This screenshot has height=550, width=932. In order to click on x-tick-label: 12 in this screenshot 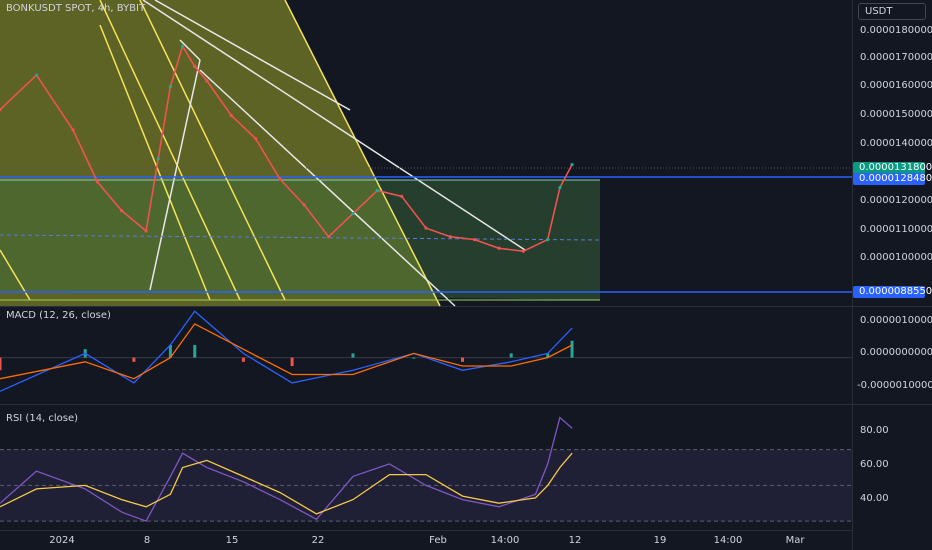, I will do `click(575, 540)`.